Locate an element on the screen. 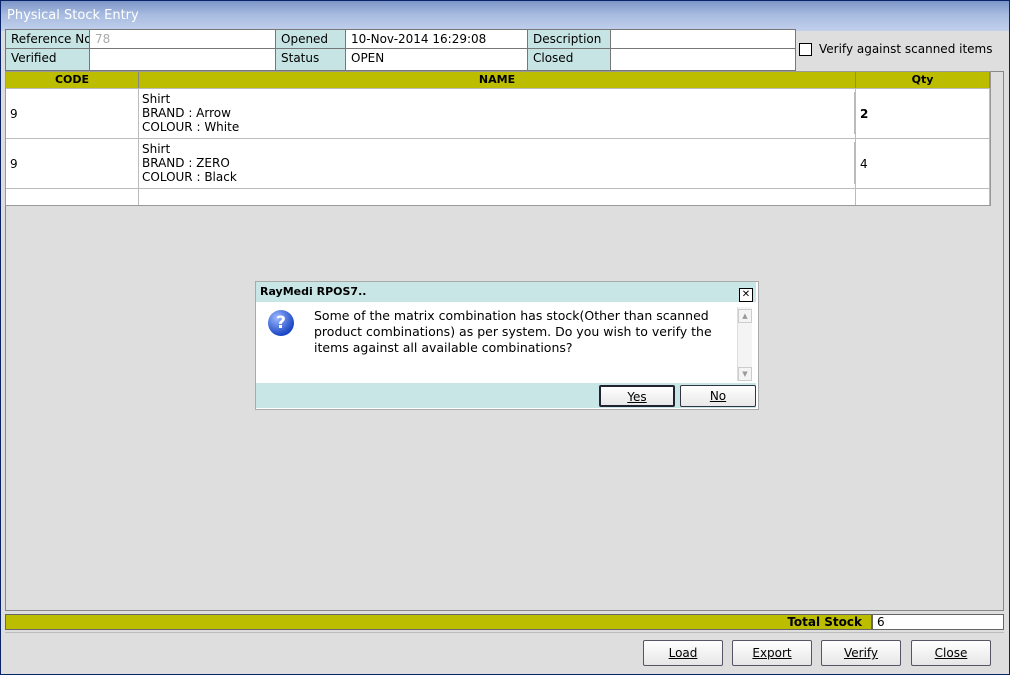 The height and width of the screenshot is (675, 1010). table-row: 9 Shirt BRAND : Arrow COLOUR : White 2 is located at coordinates (498, 113).